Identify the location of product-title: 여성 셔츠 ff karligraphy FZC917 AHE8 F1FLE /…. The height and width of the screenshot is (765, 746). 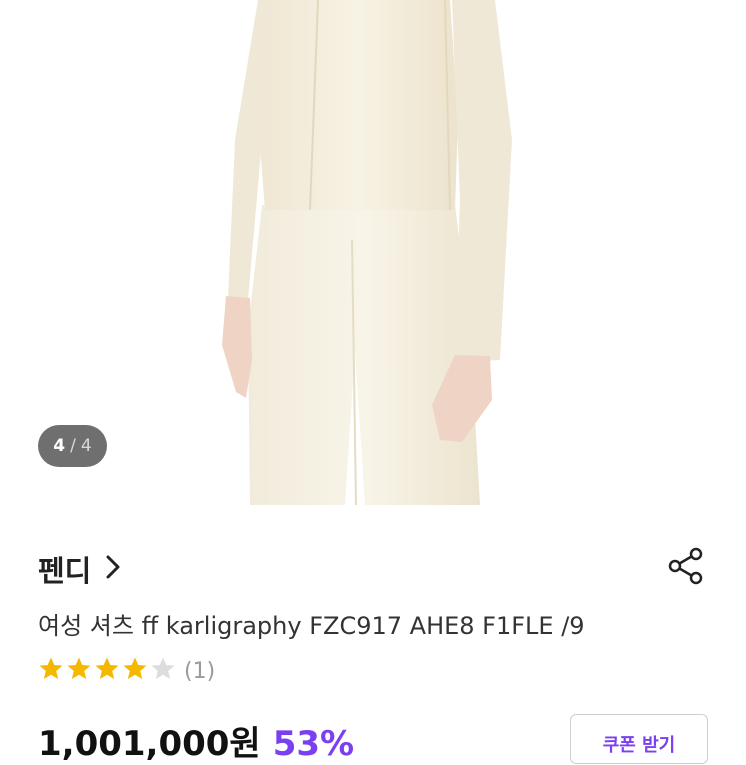
(311, 626).